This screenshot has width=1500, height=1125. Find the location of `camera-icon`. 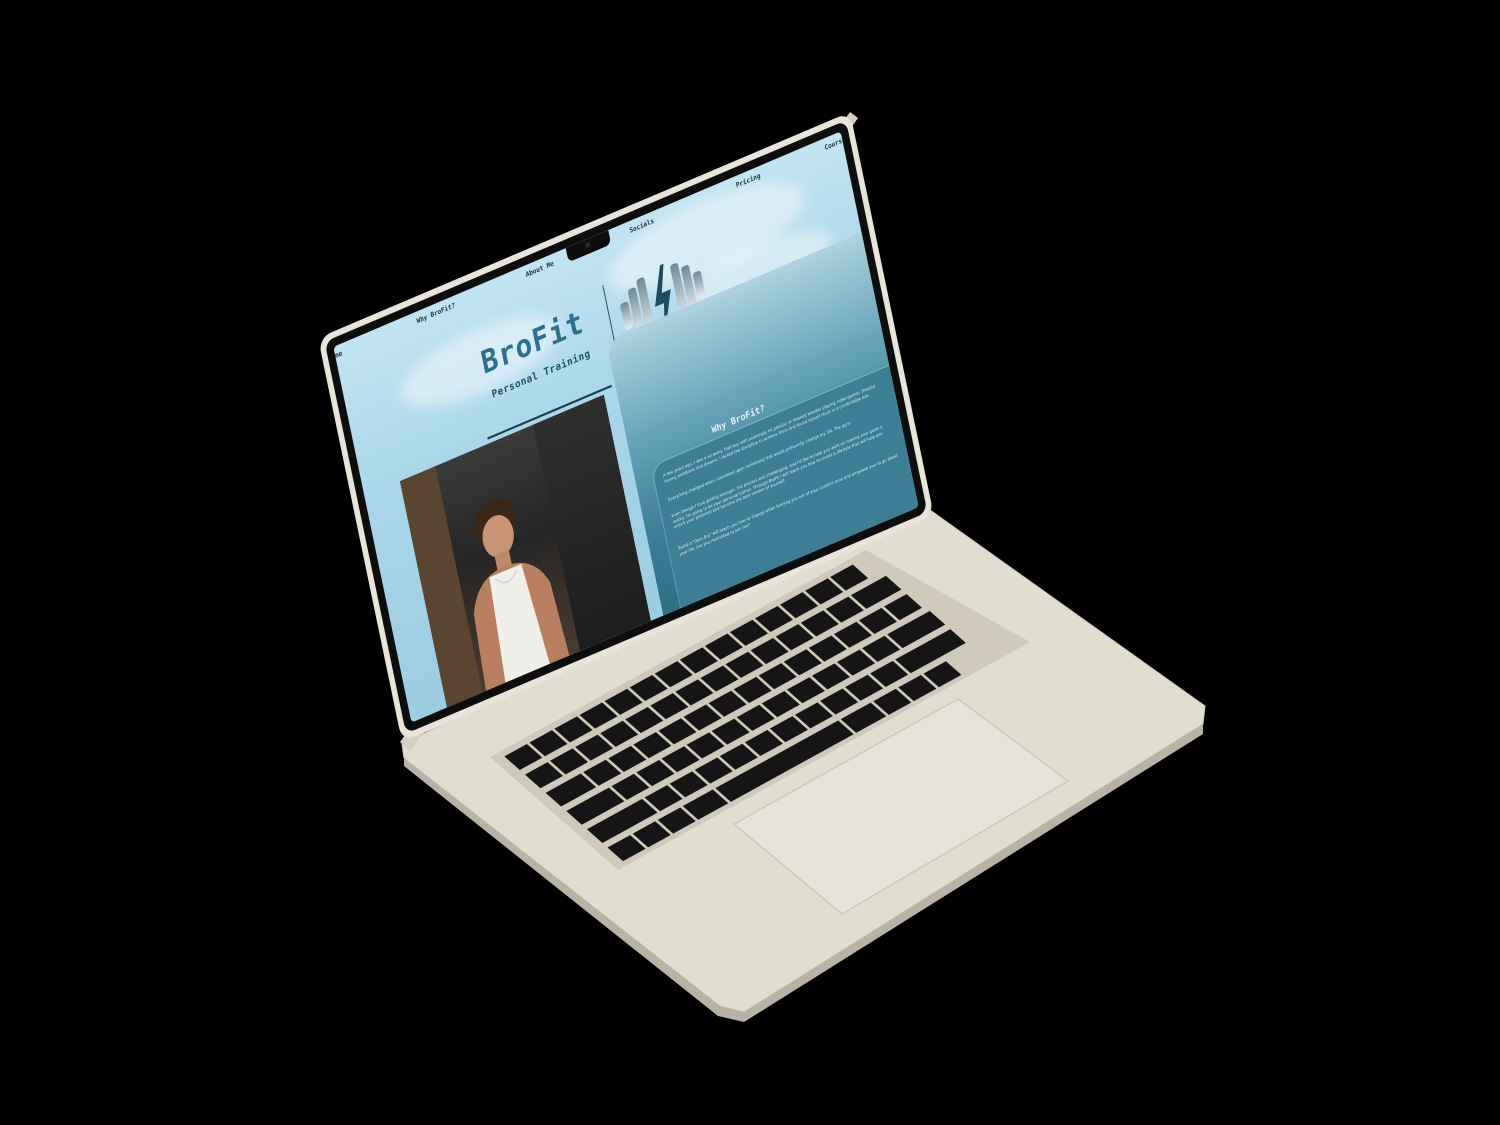

camera-icon is located at coordinates (587, 245).